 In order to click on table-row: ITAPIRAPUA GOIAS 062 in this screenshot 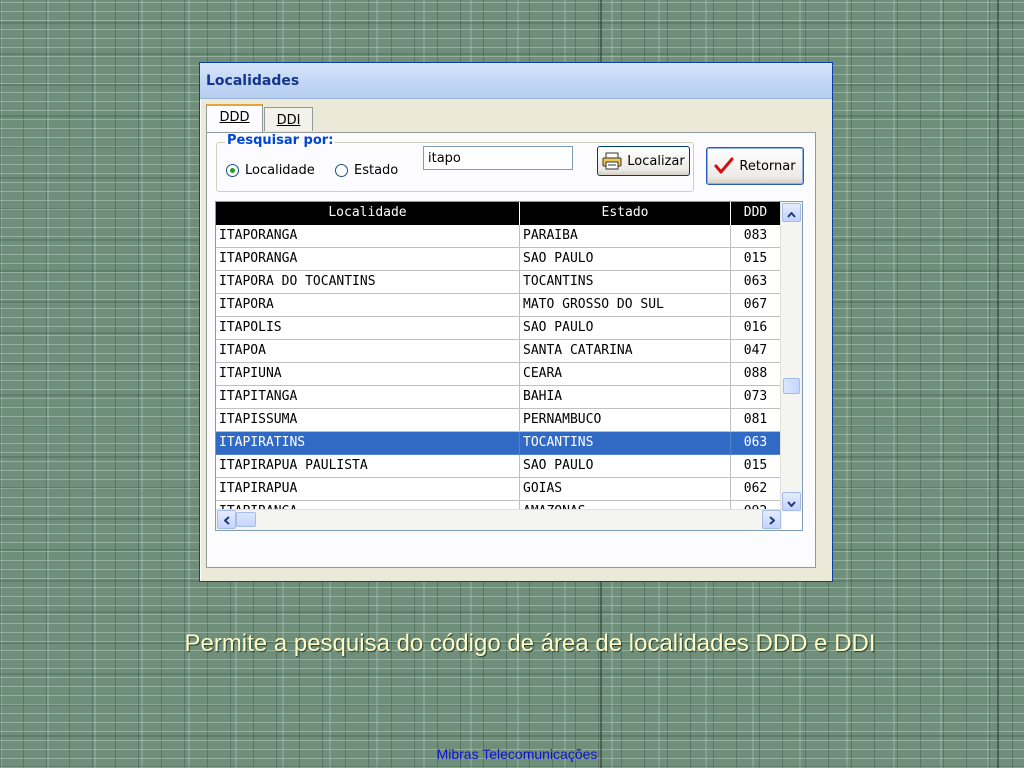, I will do `click(509, 489)`.